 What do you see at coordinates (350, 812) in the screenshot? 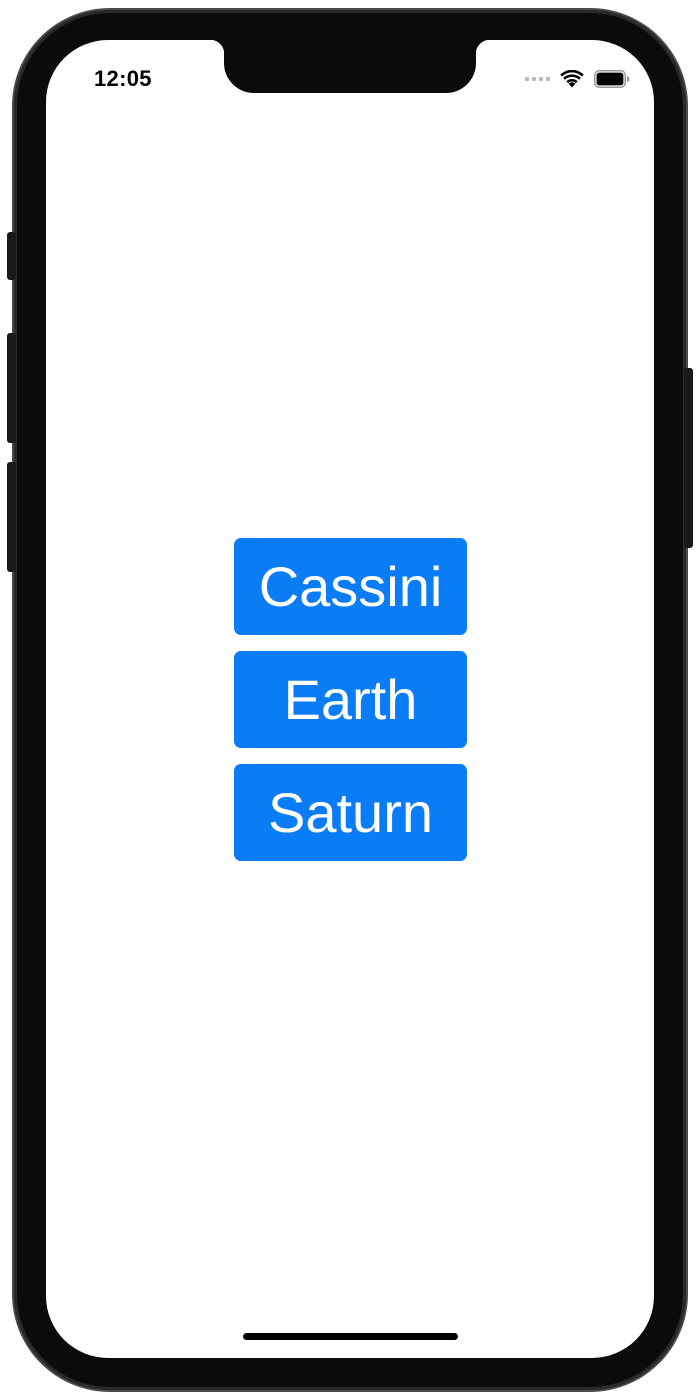
I see `saturn-button: Saturn` at bounding box center [350, 812].